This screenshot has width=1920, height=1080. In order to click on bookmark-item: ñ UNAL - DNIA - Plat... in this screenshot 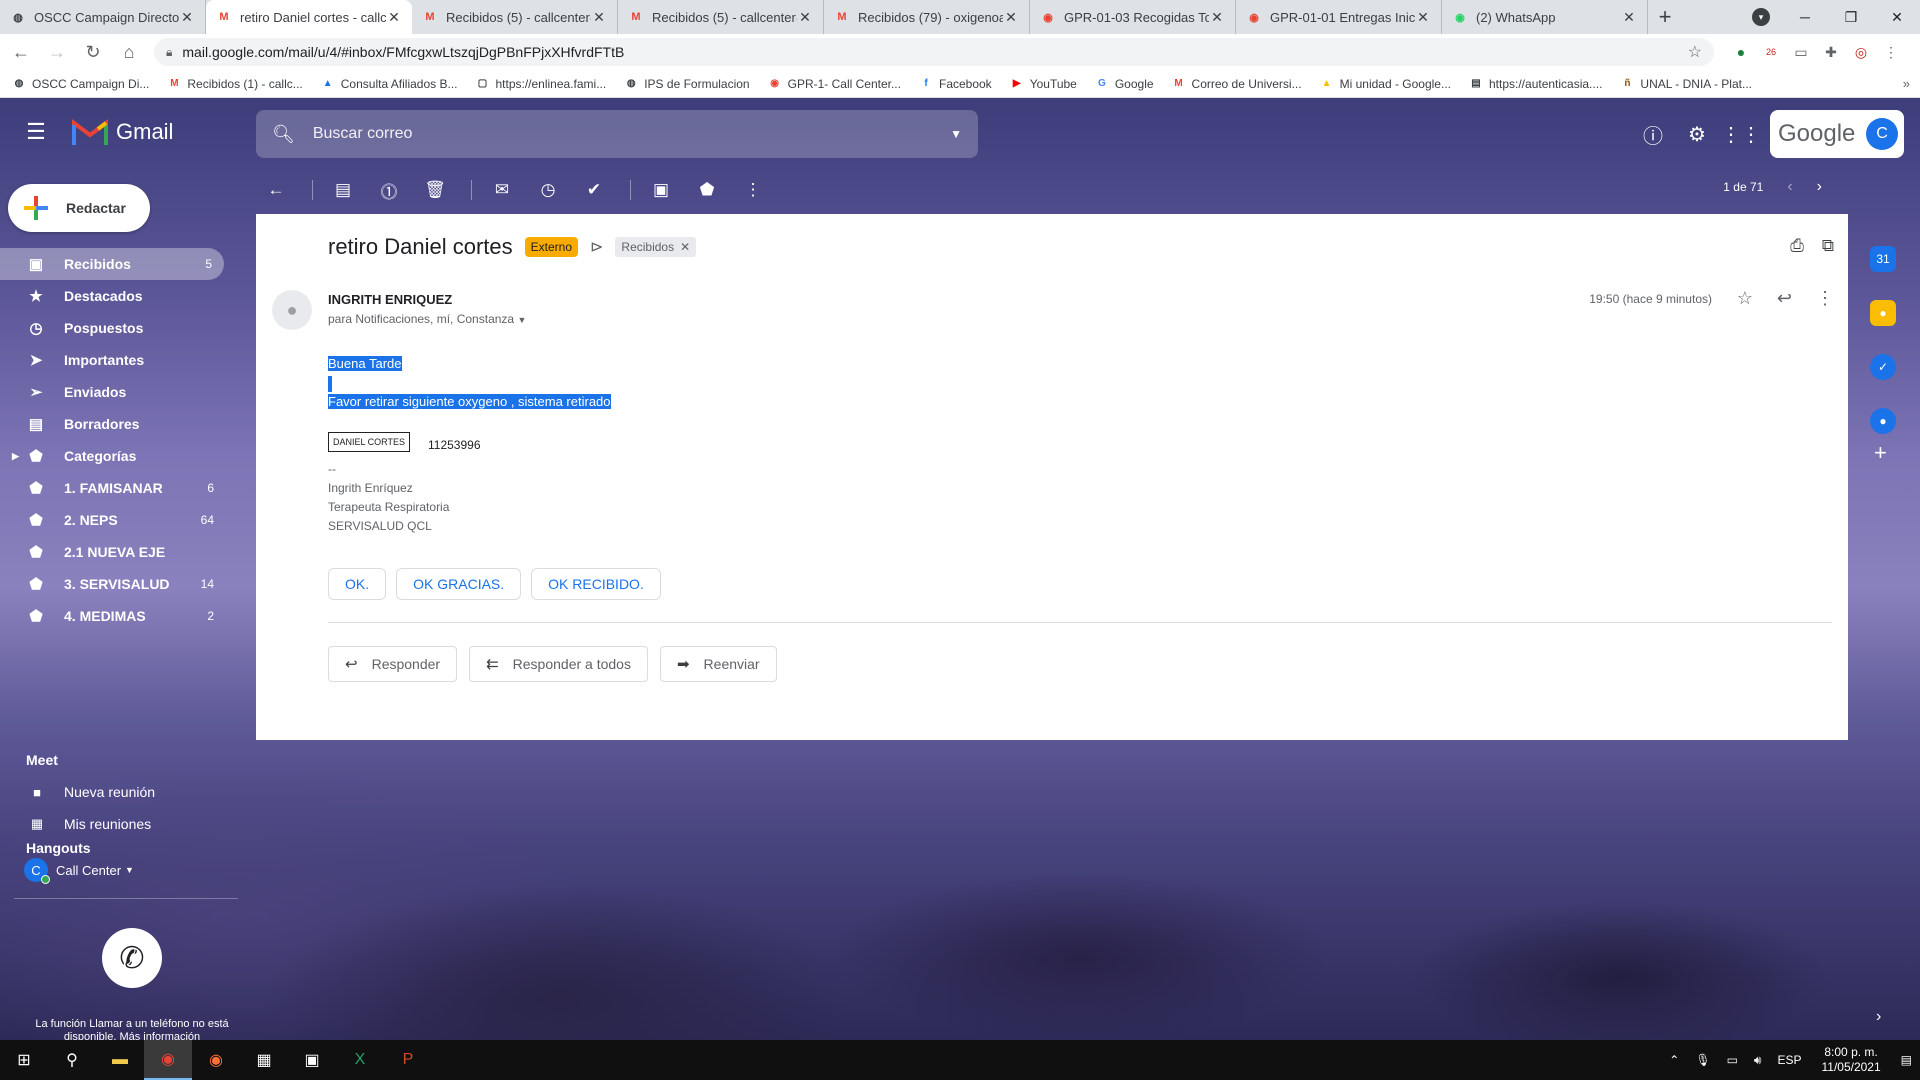, I will do `click(1686, 84)`.